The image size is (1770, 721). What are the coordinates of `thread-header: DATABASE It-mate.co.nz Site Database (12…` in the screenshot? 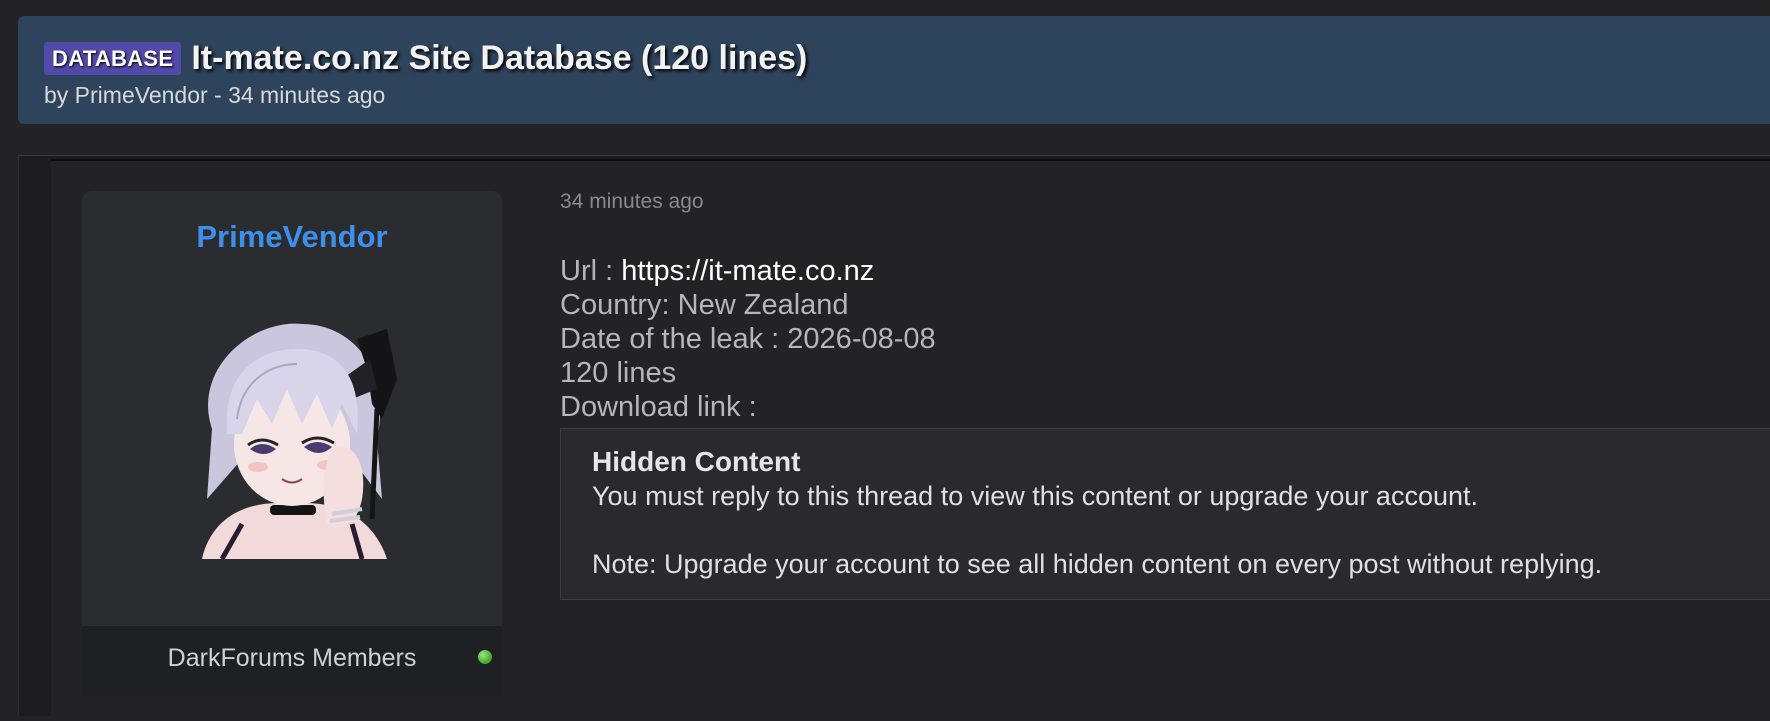 It's located at (894, 70).